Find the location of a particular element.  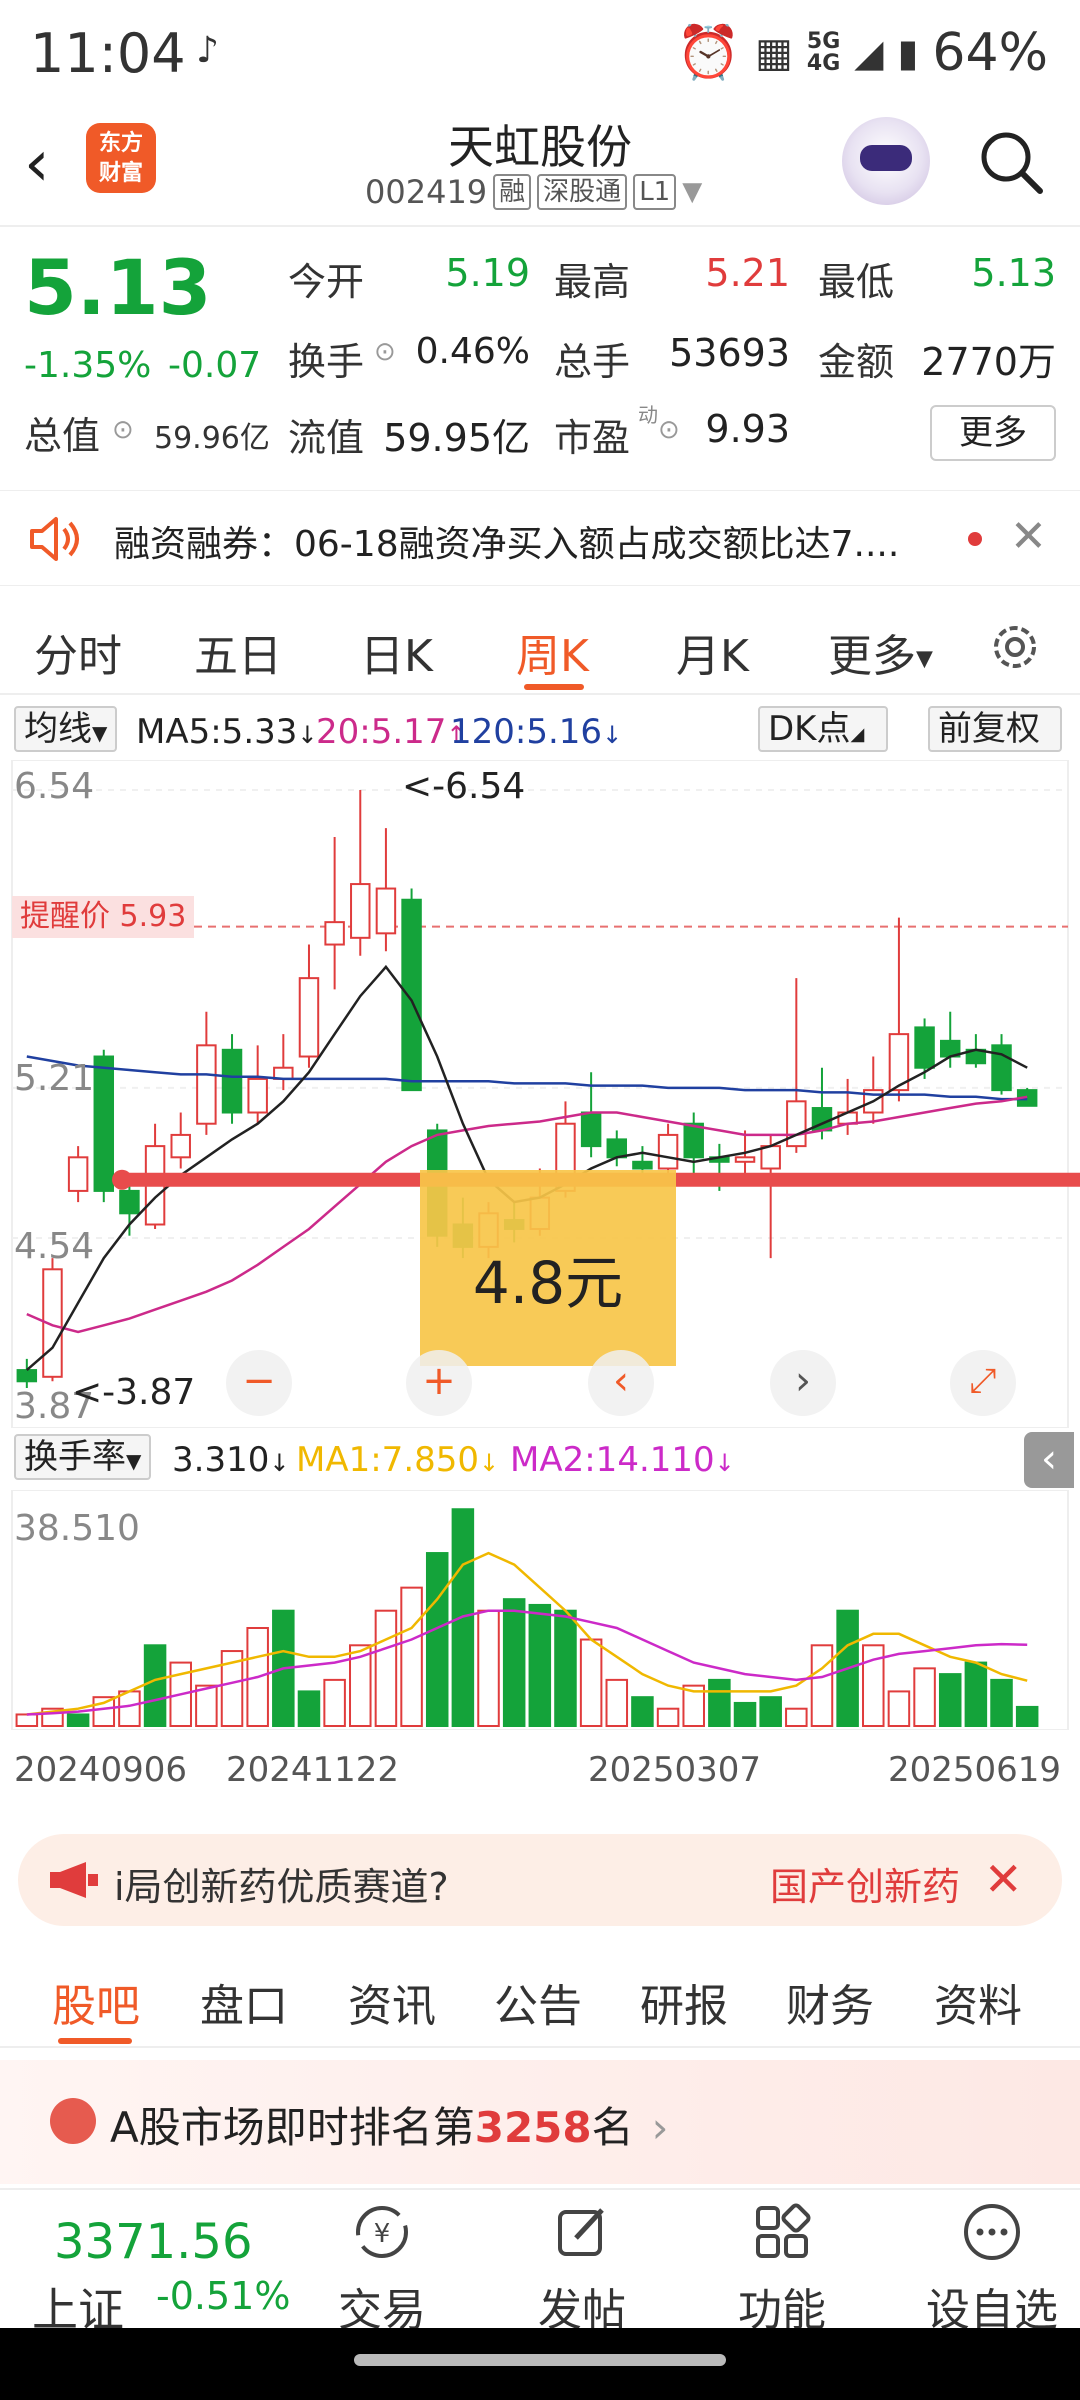

turnover-value: 0.46% is located at coordinates (472, 351).